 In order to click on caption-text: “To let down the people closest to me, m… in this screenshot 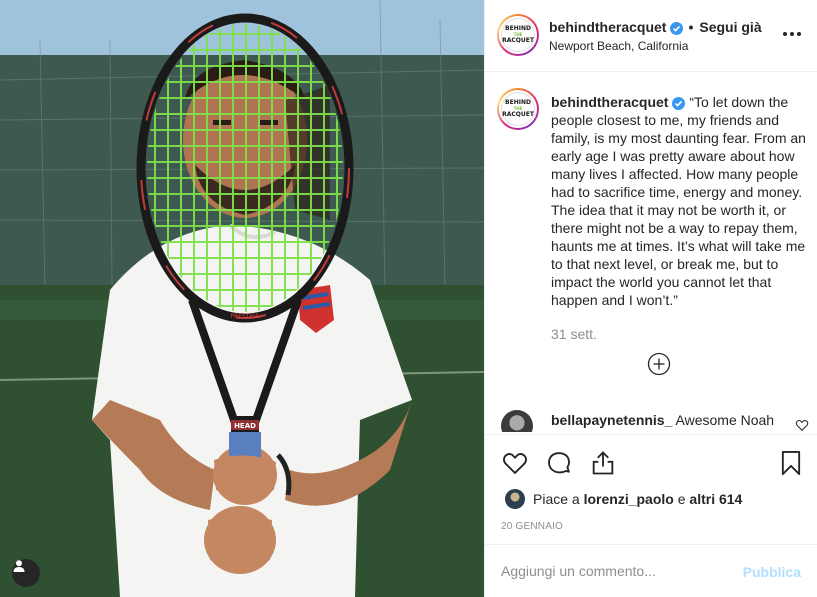, I will do `click(678, 201)`.